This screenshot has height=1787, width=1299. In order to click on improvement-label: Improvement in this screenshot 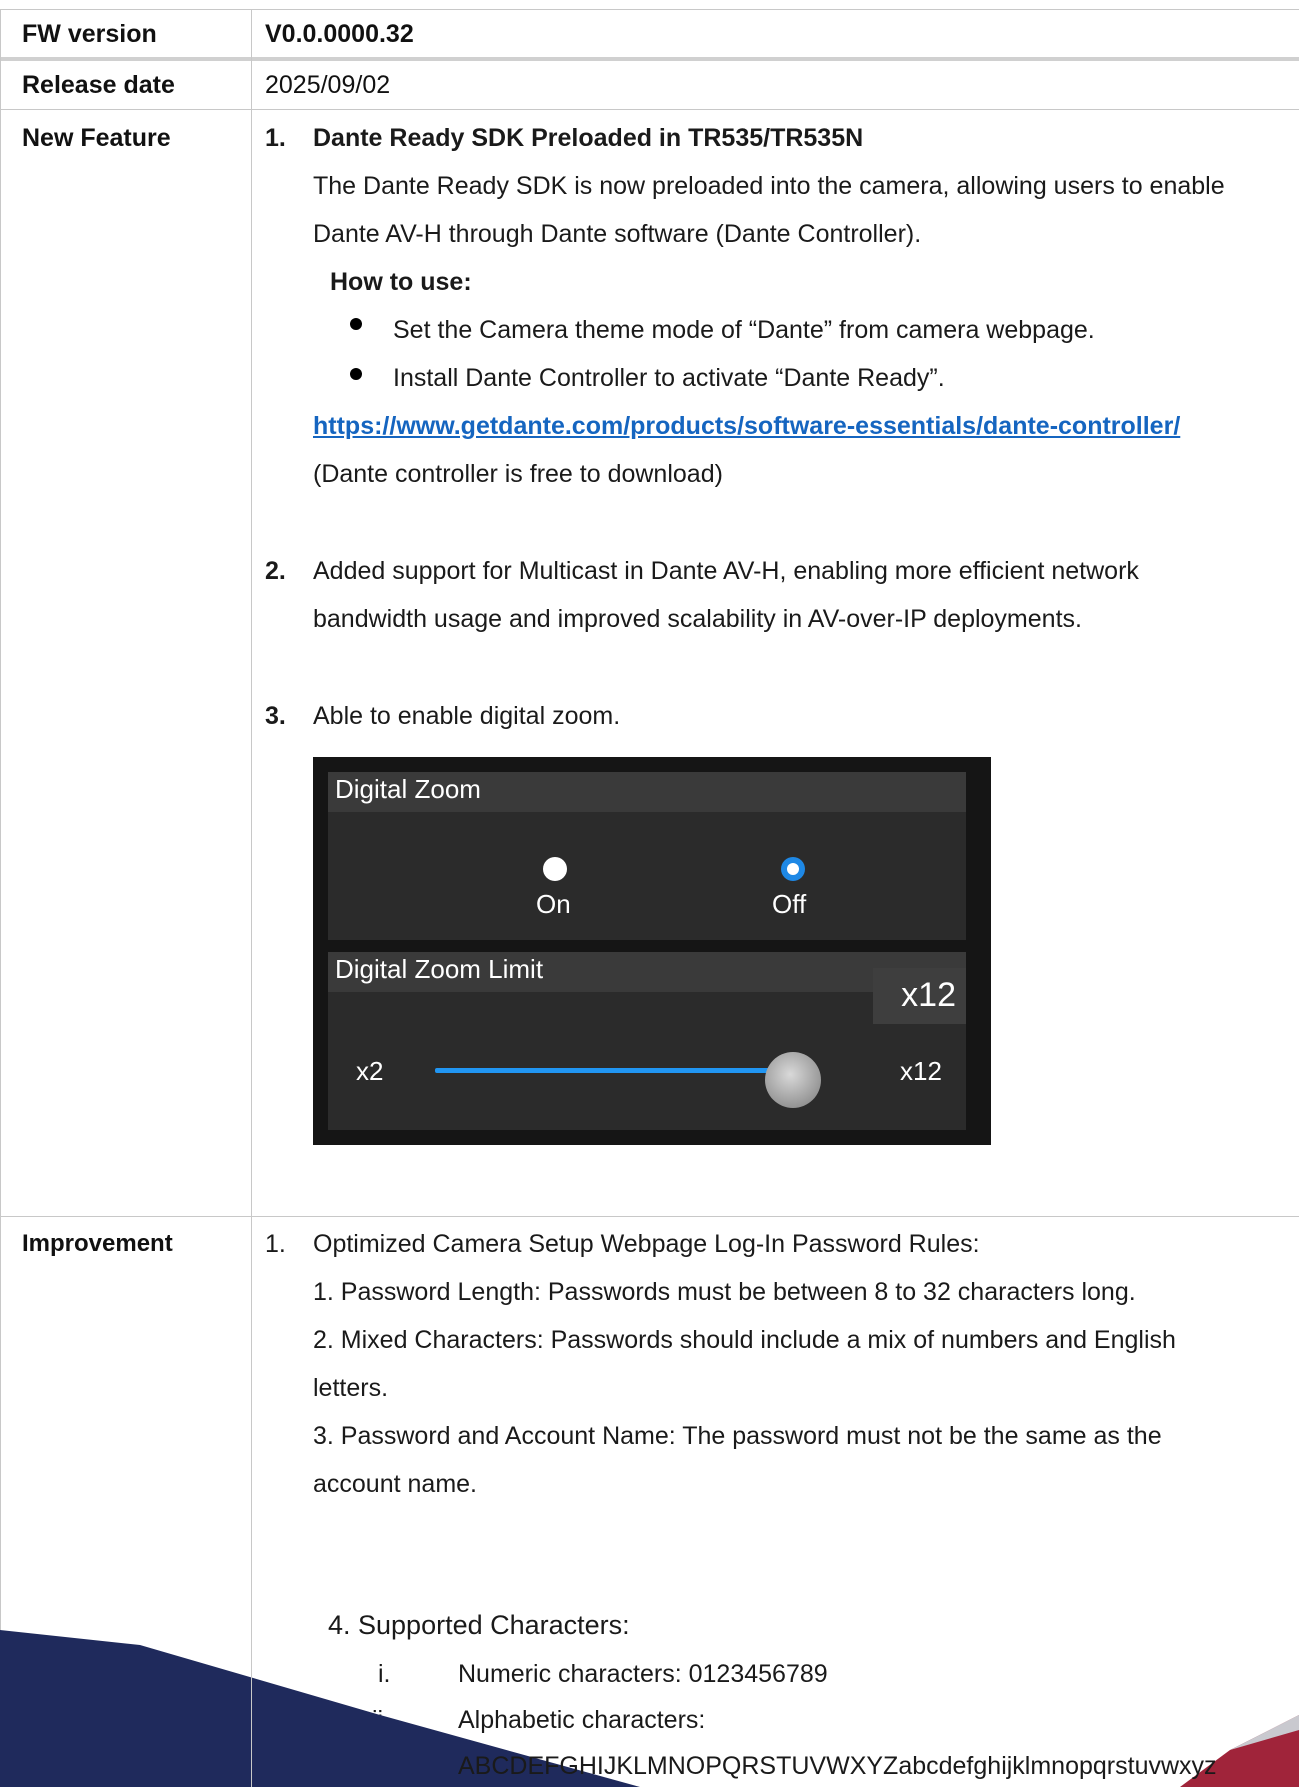, I will do `click(97, 1243)`.